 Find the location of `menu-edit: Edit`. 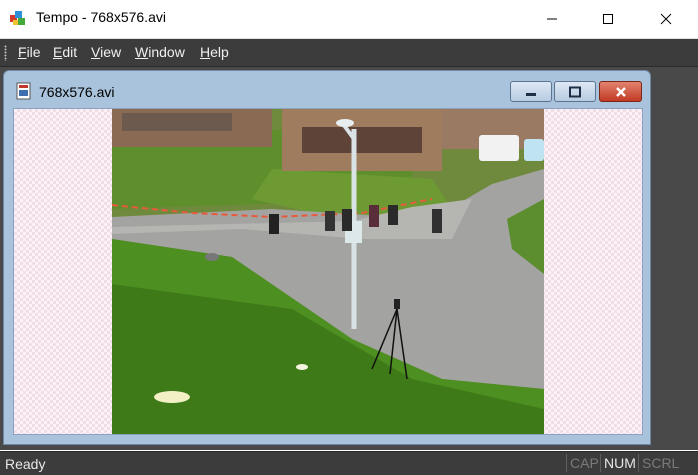

menu-edit: Edit is located at coordinates (65, 52).